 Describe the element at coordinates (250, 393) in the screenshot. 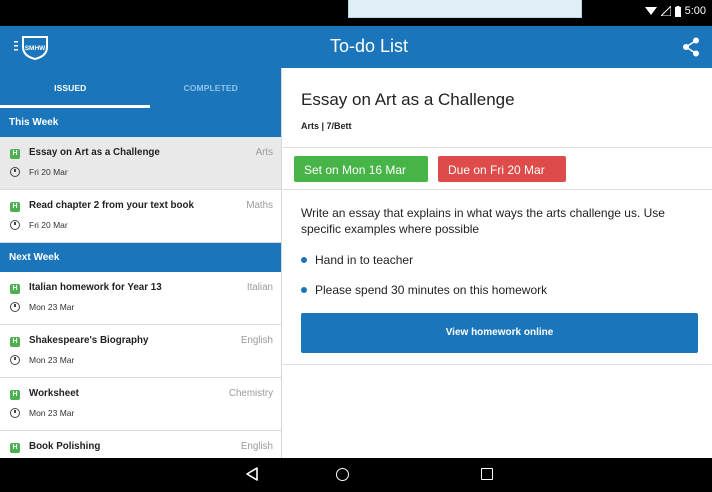

I see `list-item-subject: Chemistry` at that location.